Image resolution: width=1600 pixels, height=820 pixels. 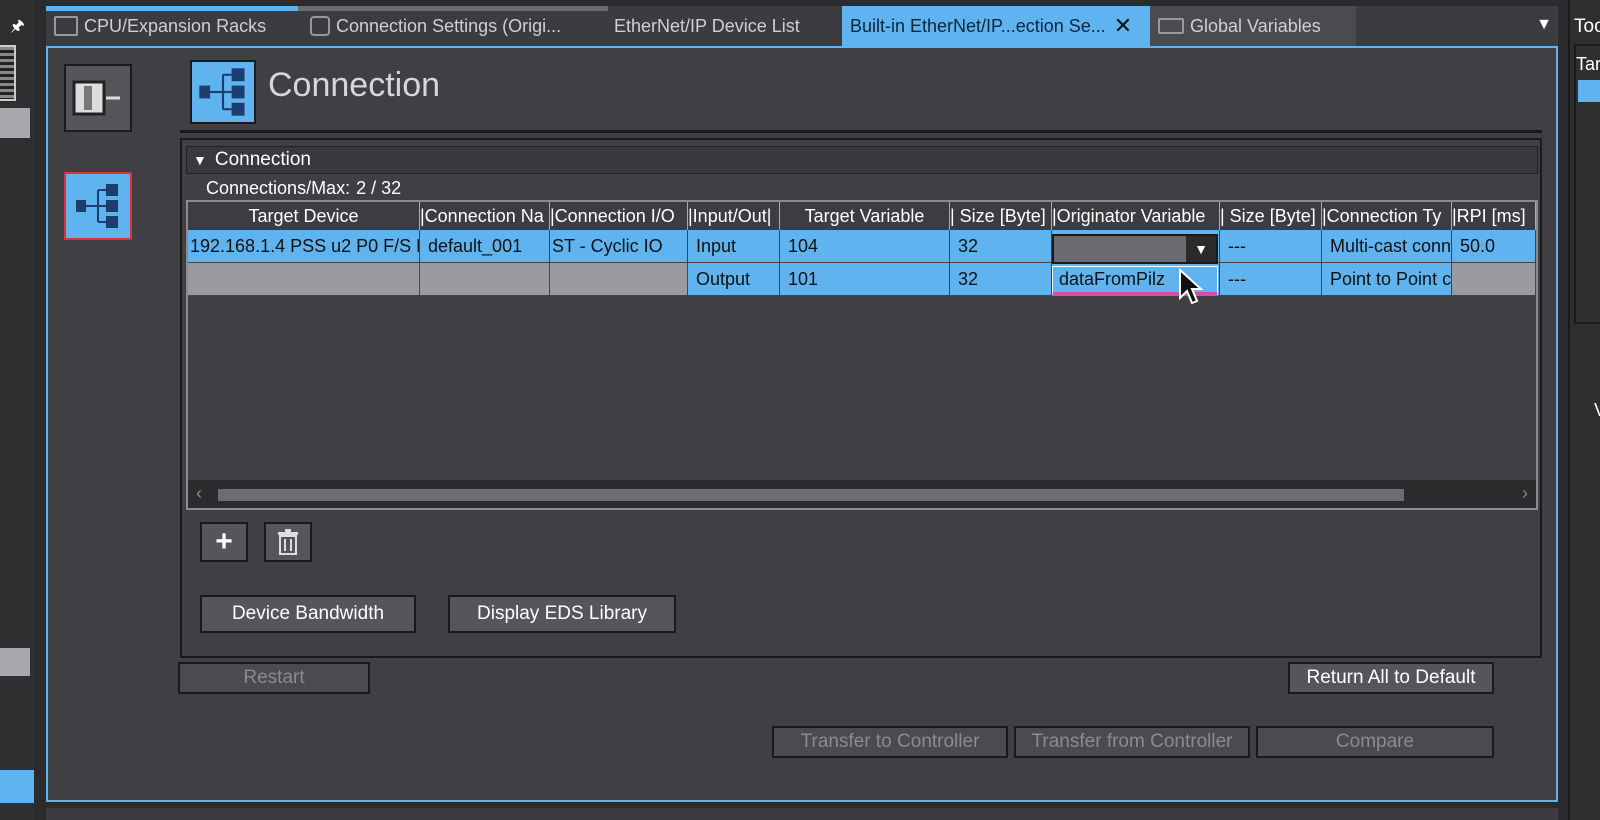 What do you see at coordinates (17, 410) in the screenshot?
I see `left-dock-strip: 🖈` at bounding box center [17, 410].